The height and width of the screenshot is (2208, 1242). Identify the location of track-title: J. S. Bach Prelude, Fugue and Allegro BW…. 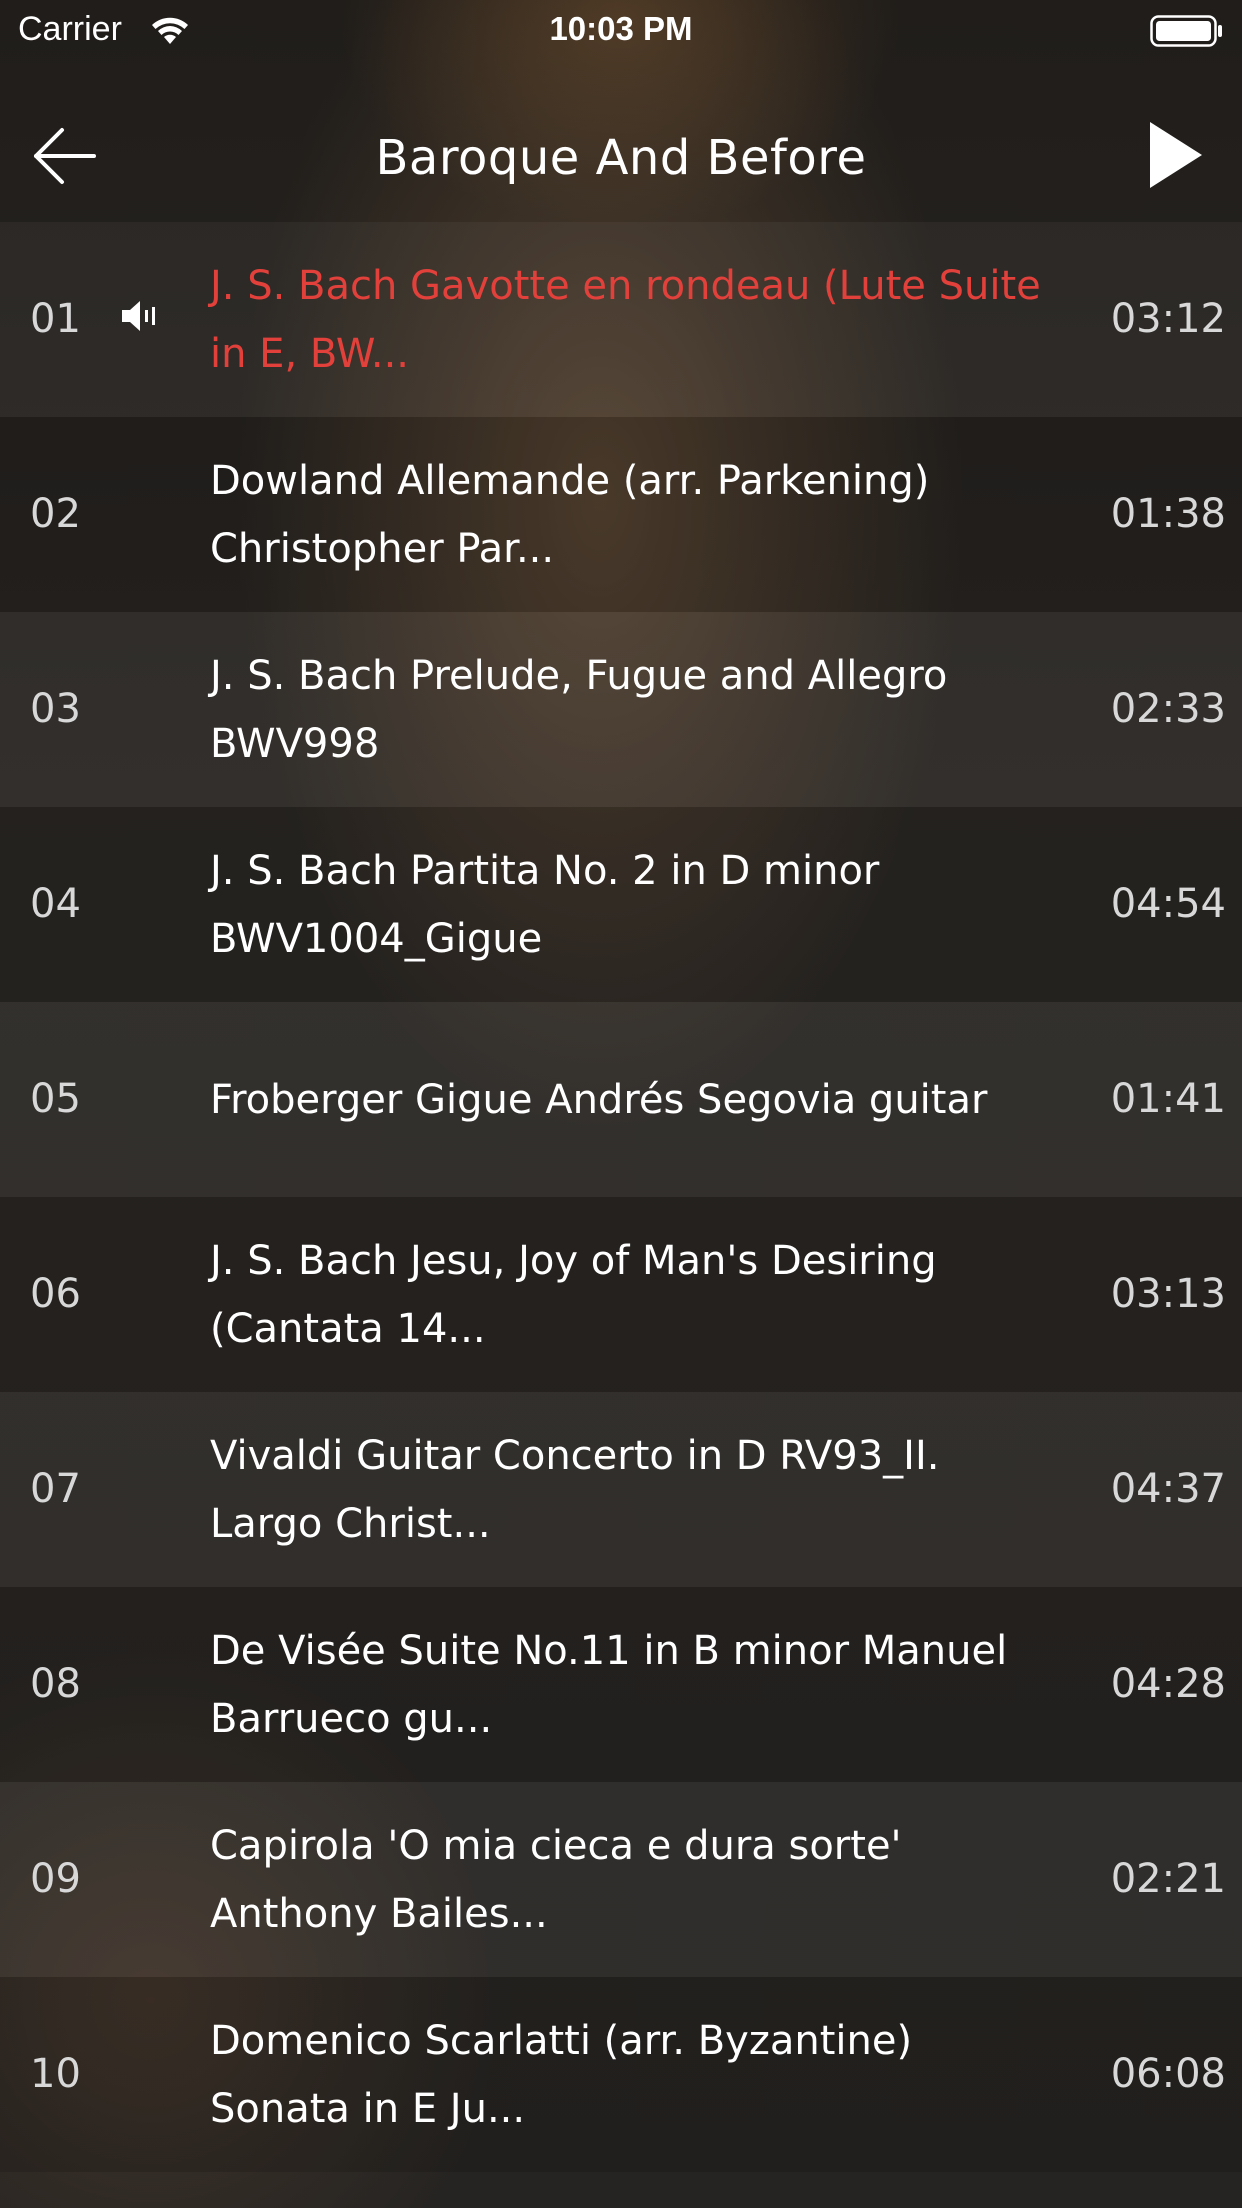
(635, 709).